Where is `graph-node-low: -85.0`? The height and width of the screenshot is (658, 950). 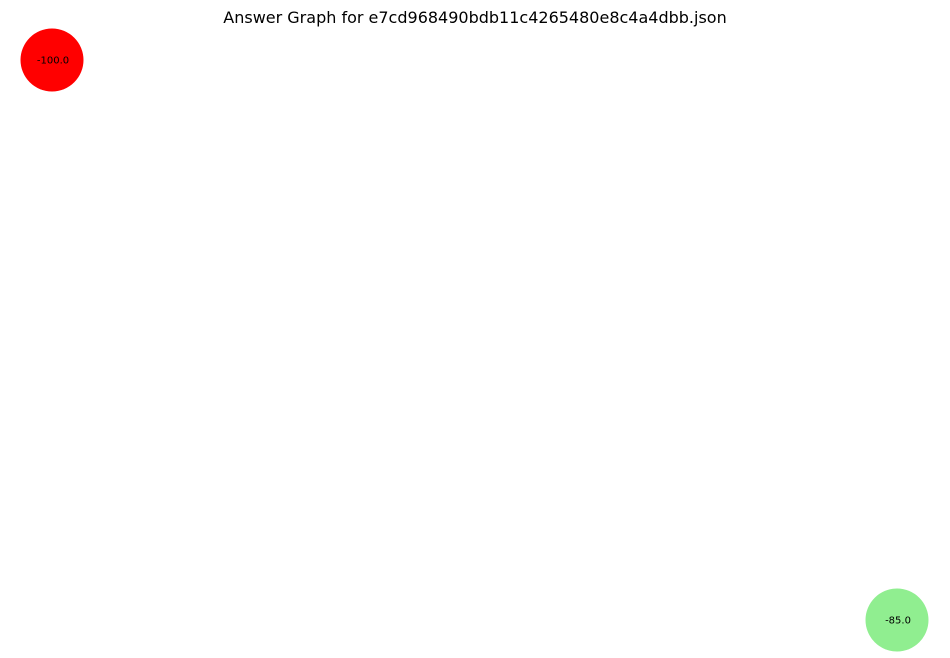 graph-node-low: -85.0 is located at coordinates (897, 620).